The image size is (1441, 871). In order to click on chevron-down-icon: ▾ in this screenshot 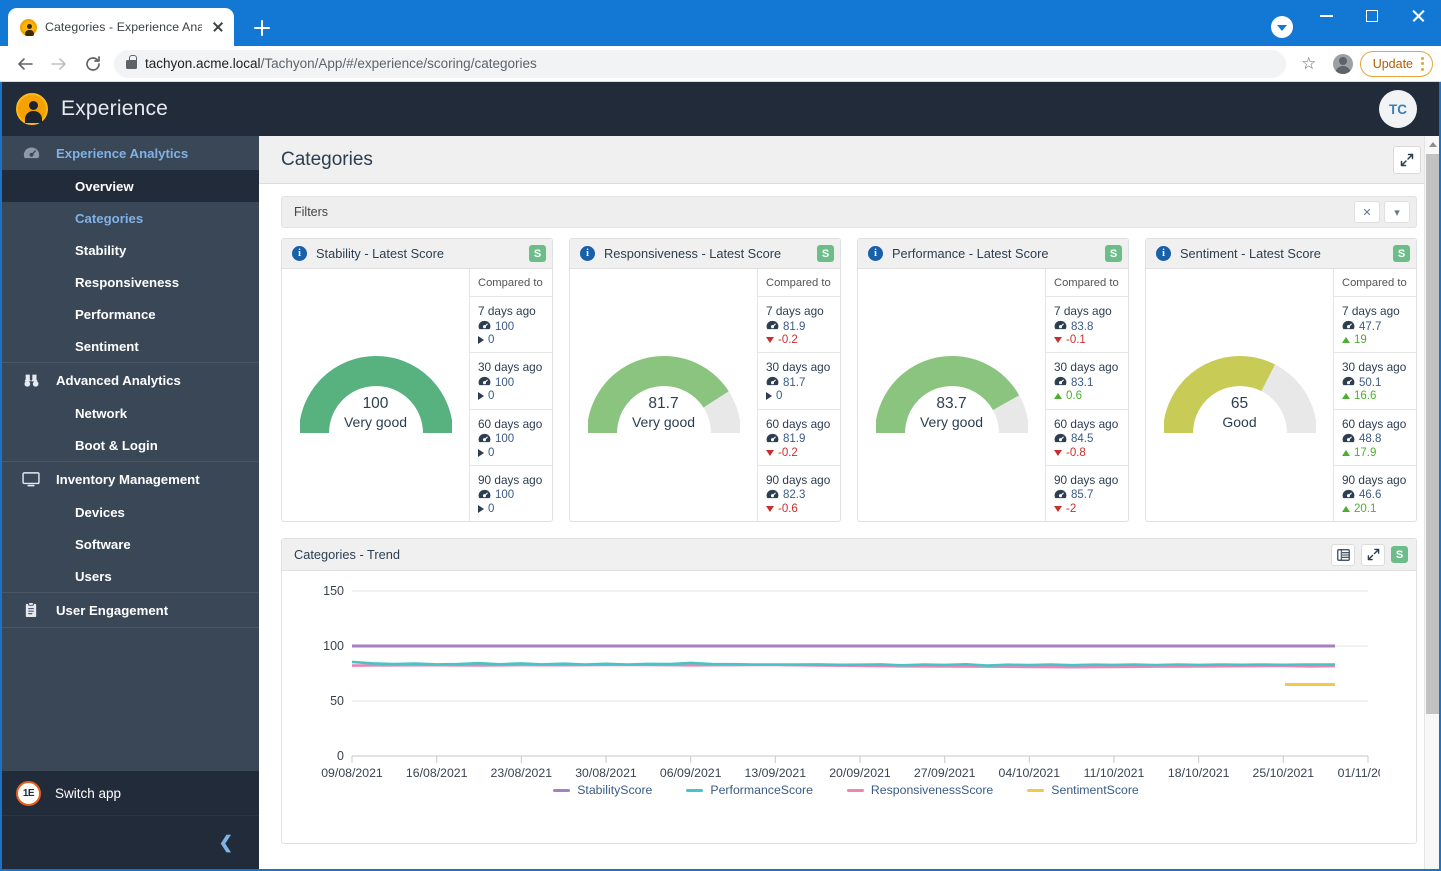, I will do `click(1397, 212)`.